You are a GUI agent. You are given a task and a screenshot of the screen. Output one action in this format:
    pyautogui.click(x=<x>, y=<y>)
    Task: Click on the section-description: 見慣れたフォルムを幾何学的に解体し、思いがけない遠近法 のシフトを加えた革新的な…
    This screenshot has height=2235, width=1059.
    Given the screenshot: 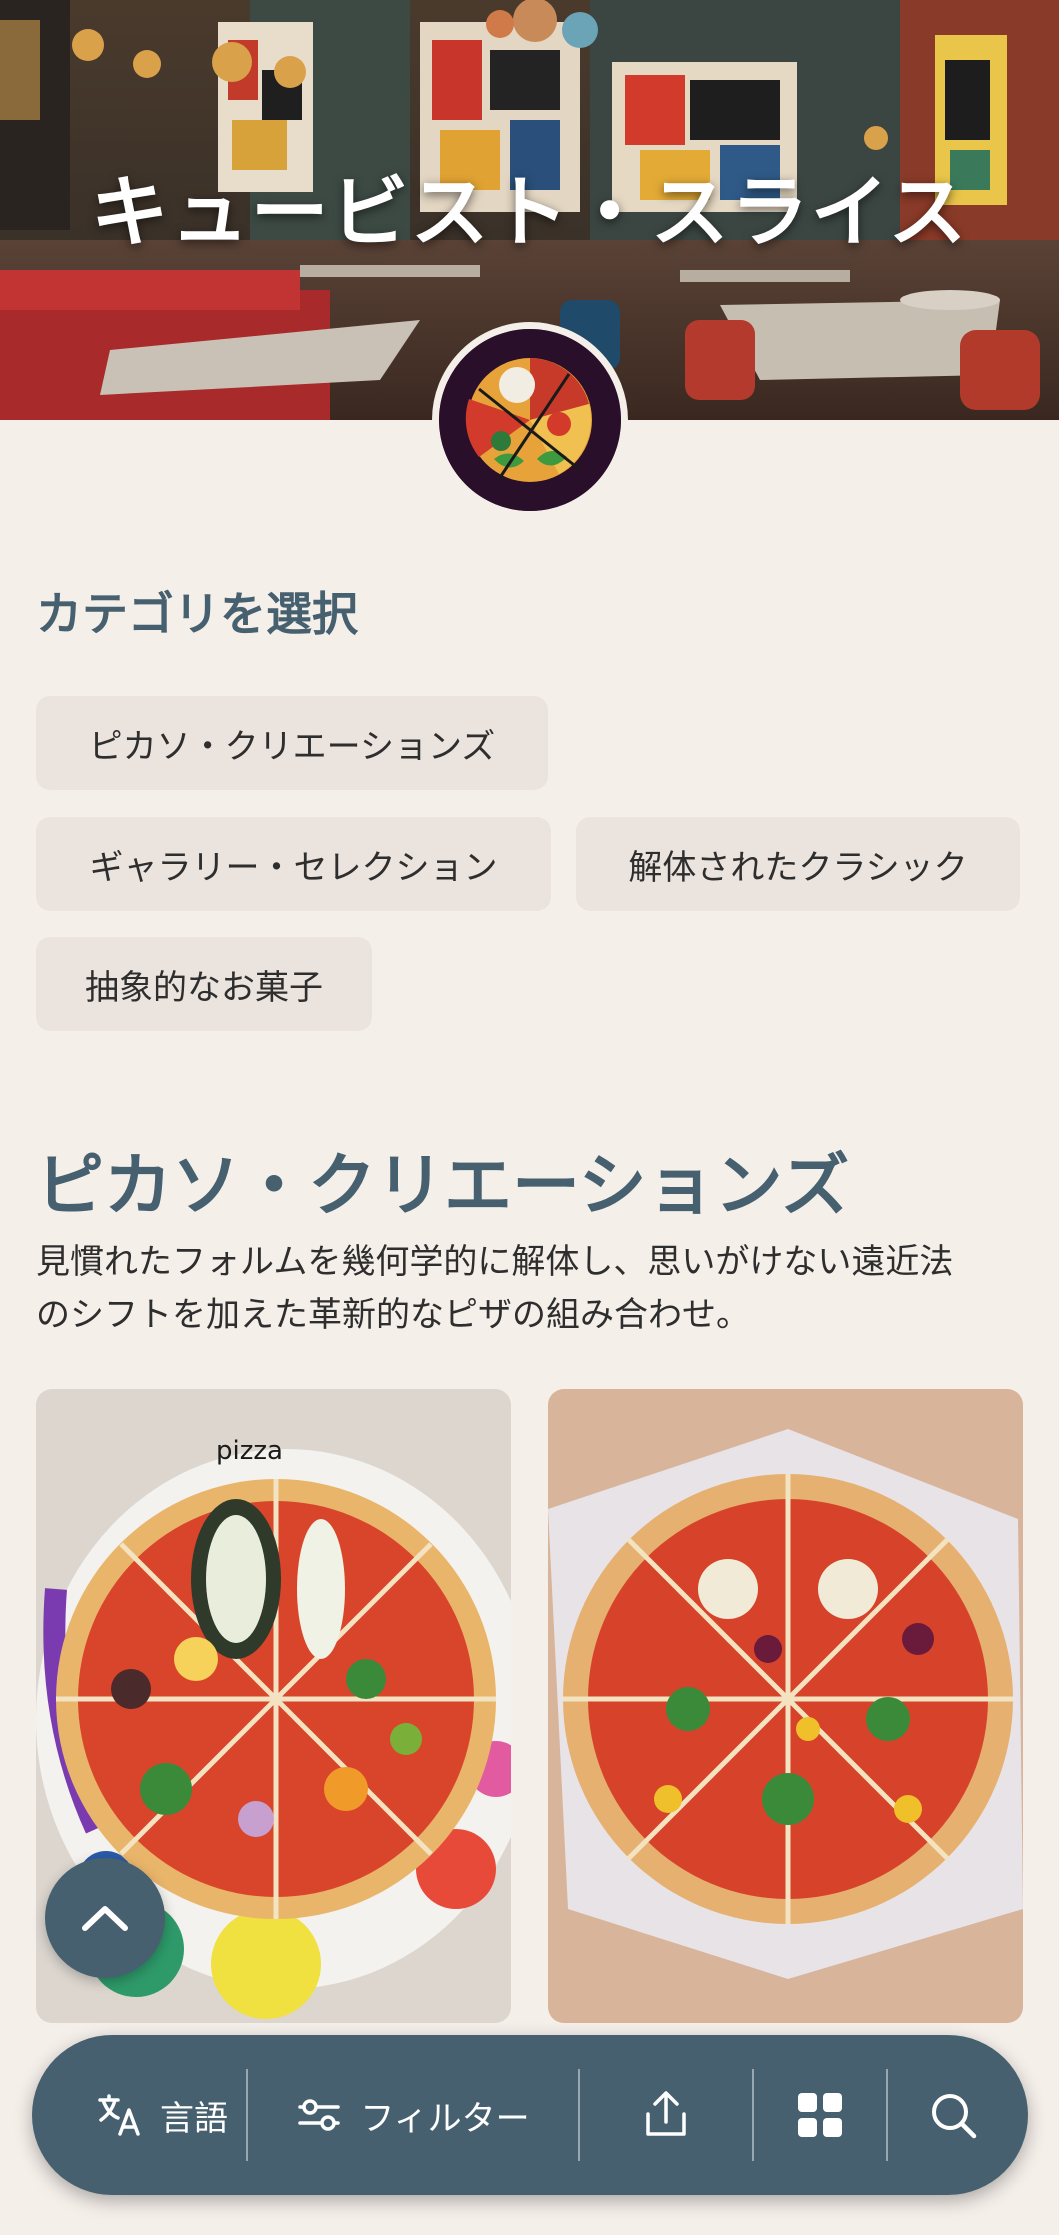 What is the action you would take?
    pyautogui.click(x=531, y=1289)
    